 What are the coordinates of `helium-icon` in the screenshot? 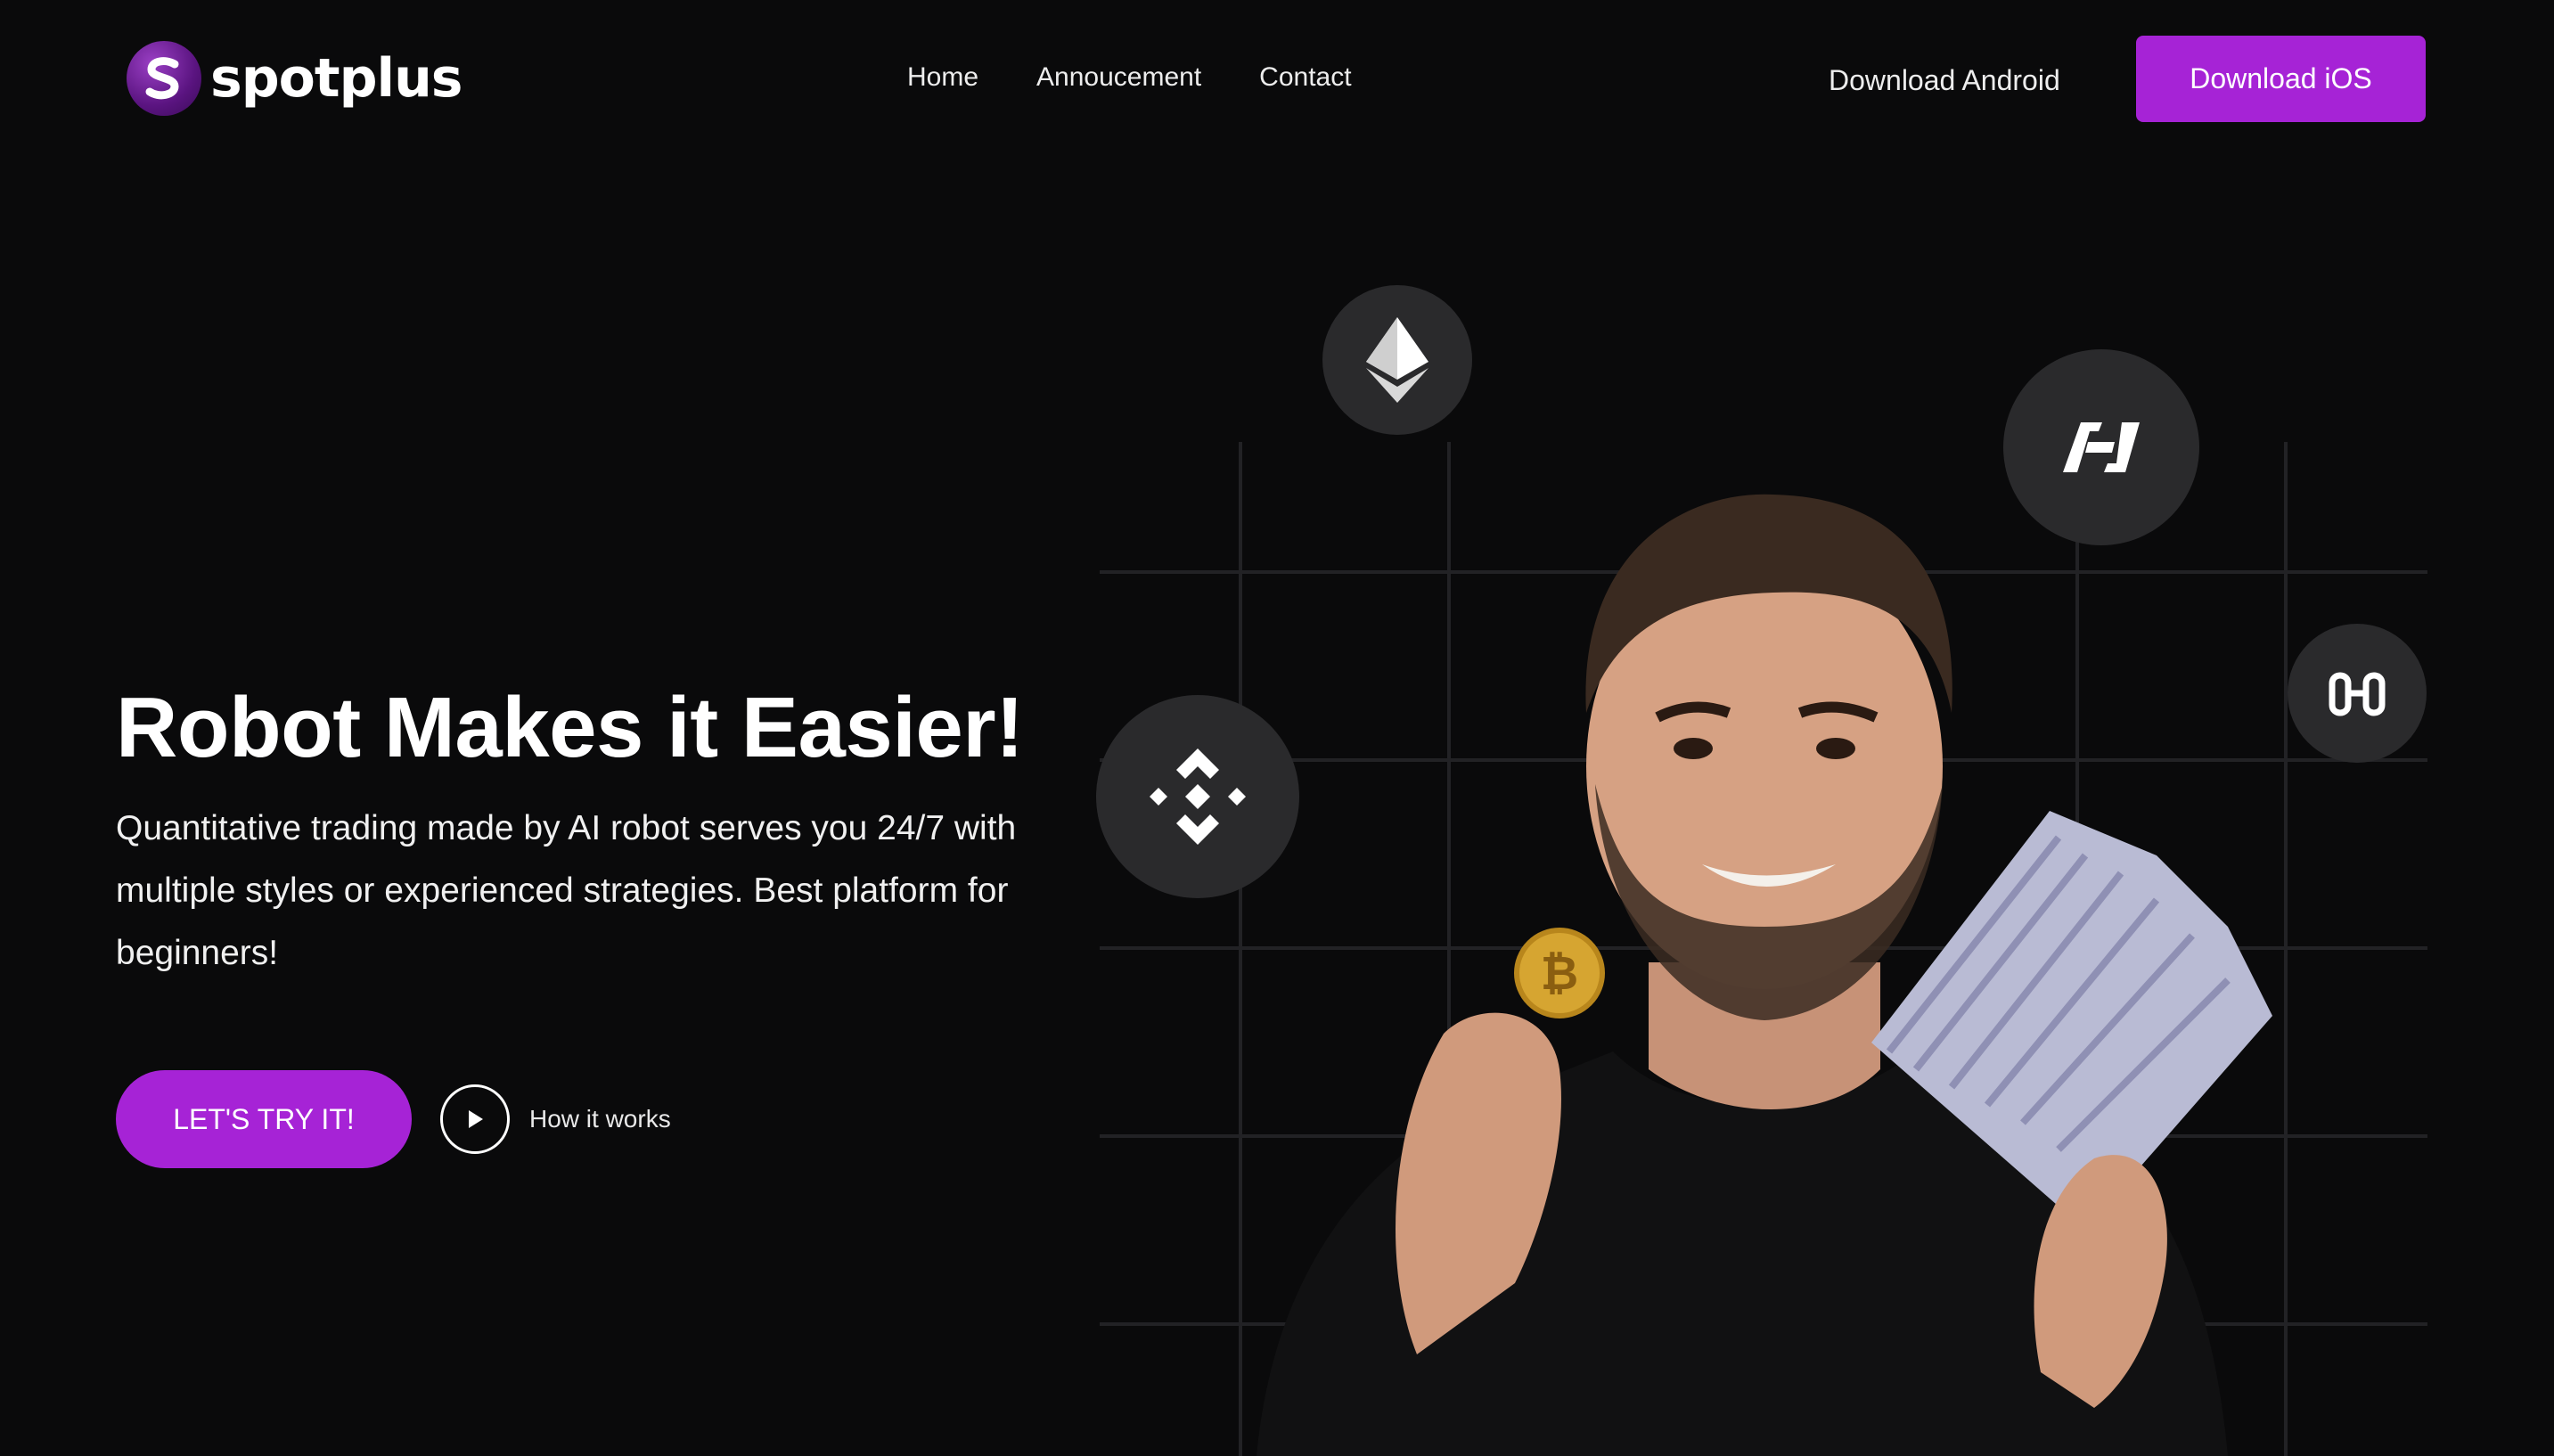 It's located at (2101, 447).